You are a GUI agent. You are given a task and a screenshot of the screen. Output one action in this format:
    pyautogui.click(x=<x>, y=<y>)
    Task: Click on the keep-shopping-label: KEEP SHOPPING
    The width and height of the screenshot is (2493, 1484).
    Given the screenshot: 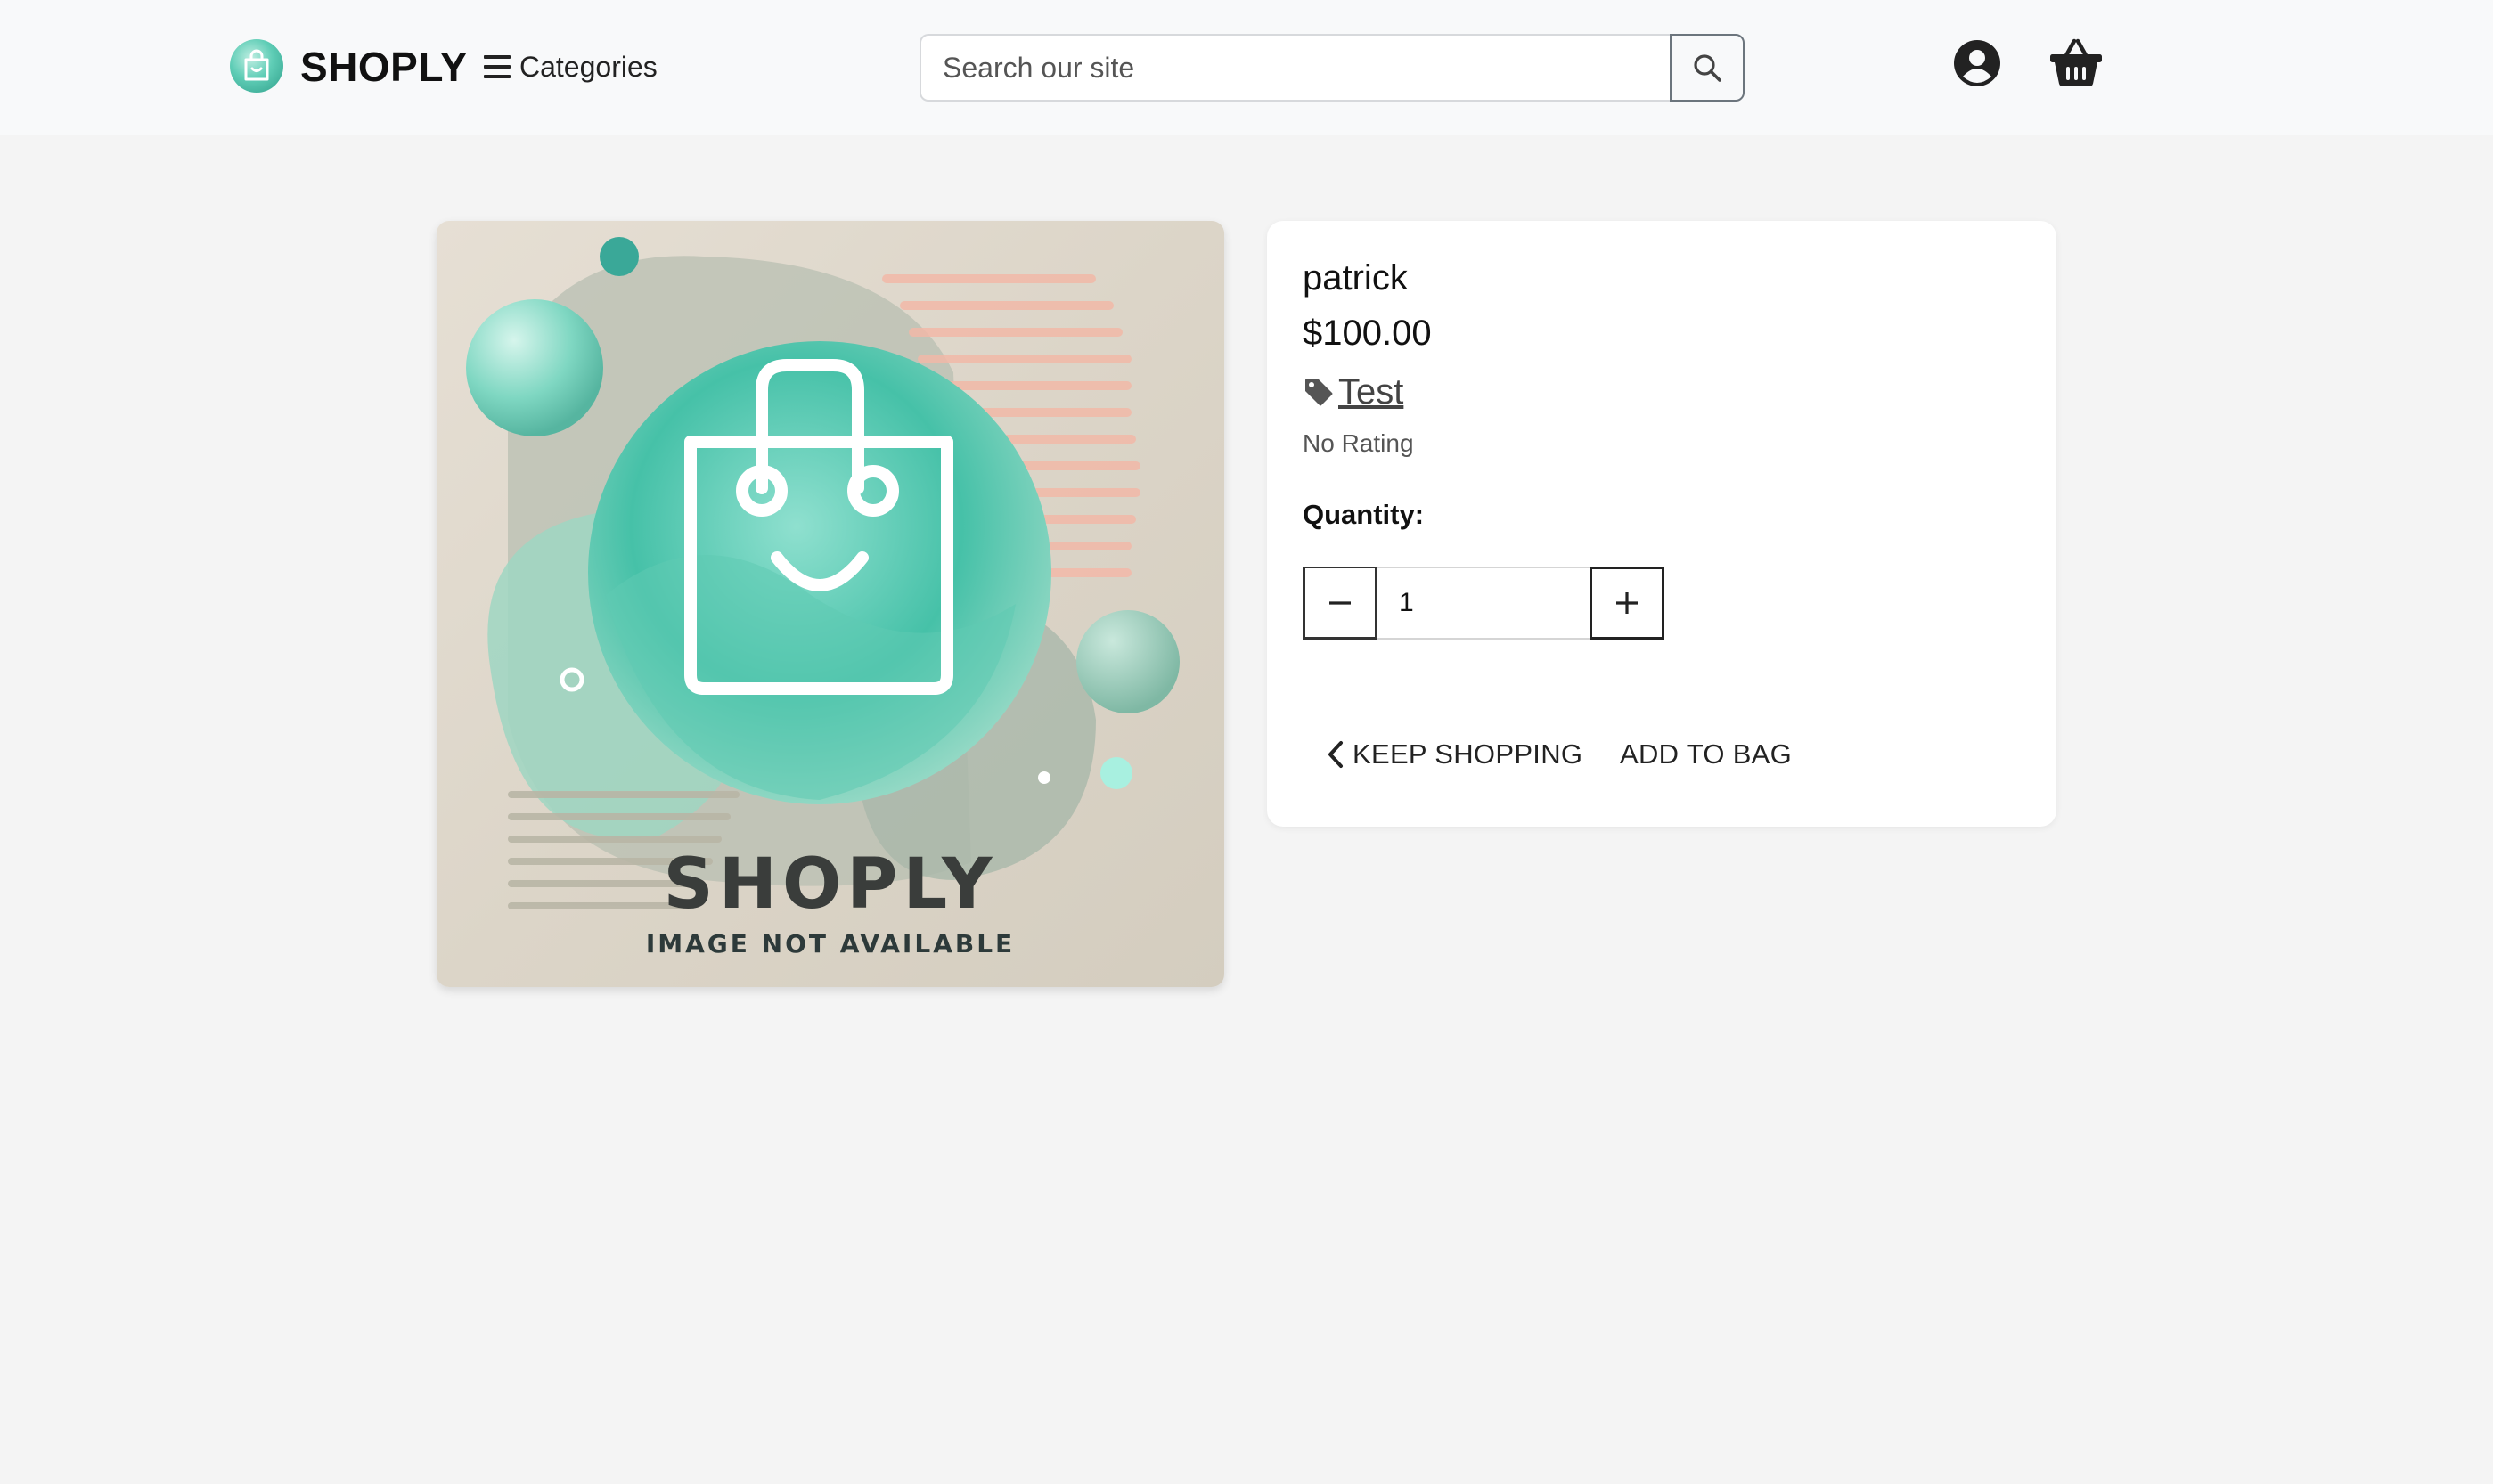 What is the action you would take?
    pyautogui.click(x=1468, y=754)
    